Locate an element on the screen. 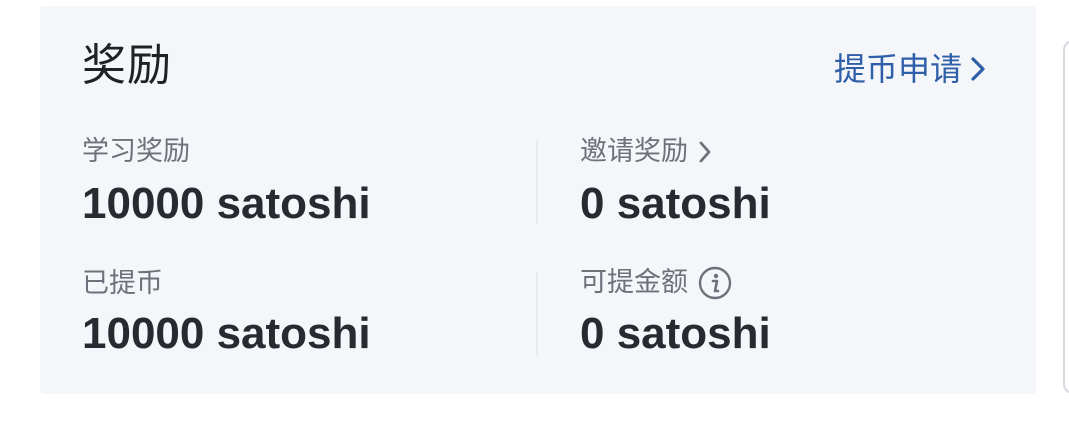 This screenshot has height=429, width=1069. adjacent-card-edge is located at coordinates (1066, 217).